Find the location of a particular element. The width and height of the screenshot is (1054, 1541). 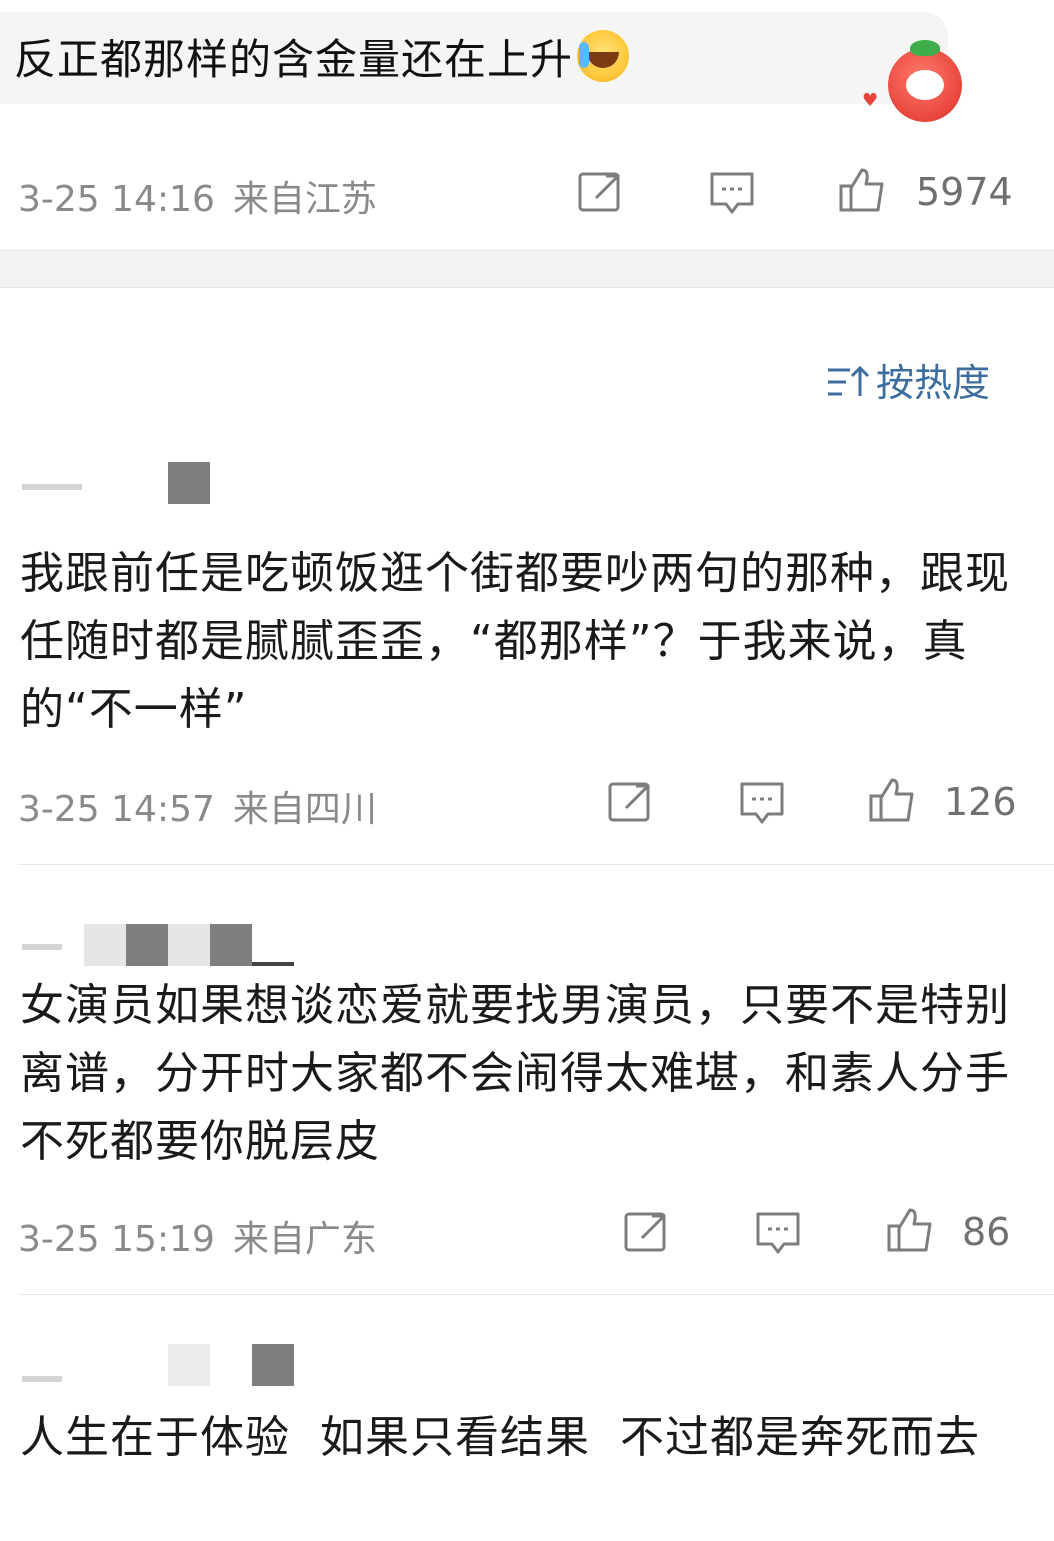

sort-by-hot-button: 按热度 is located at coordinates (908, 379).